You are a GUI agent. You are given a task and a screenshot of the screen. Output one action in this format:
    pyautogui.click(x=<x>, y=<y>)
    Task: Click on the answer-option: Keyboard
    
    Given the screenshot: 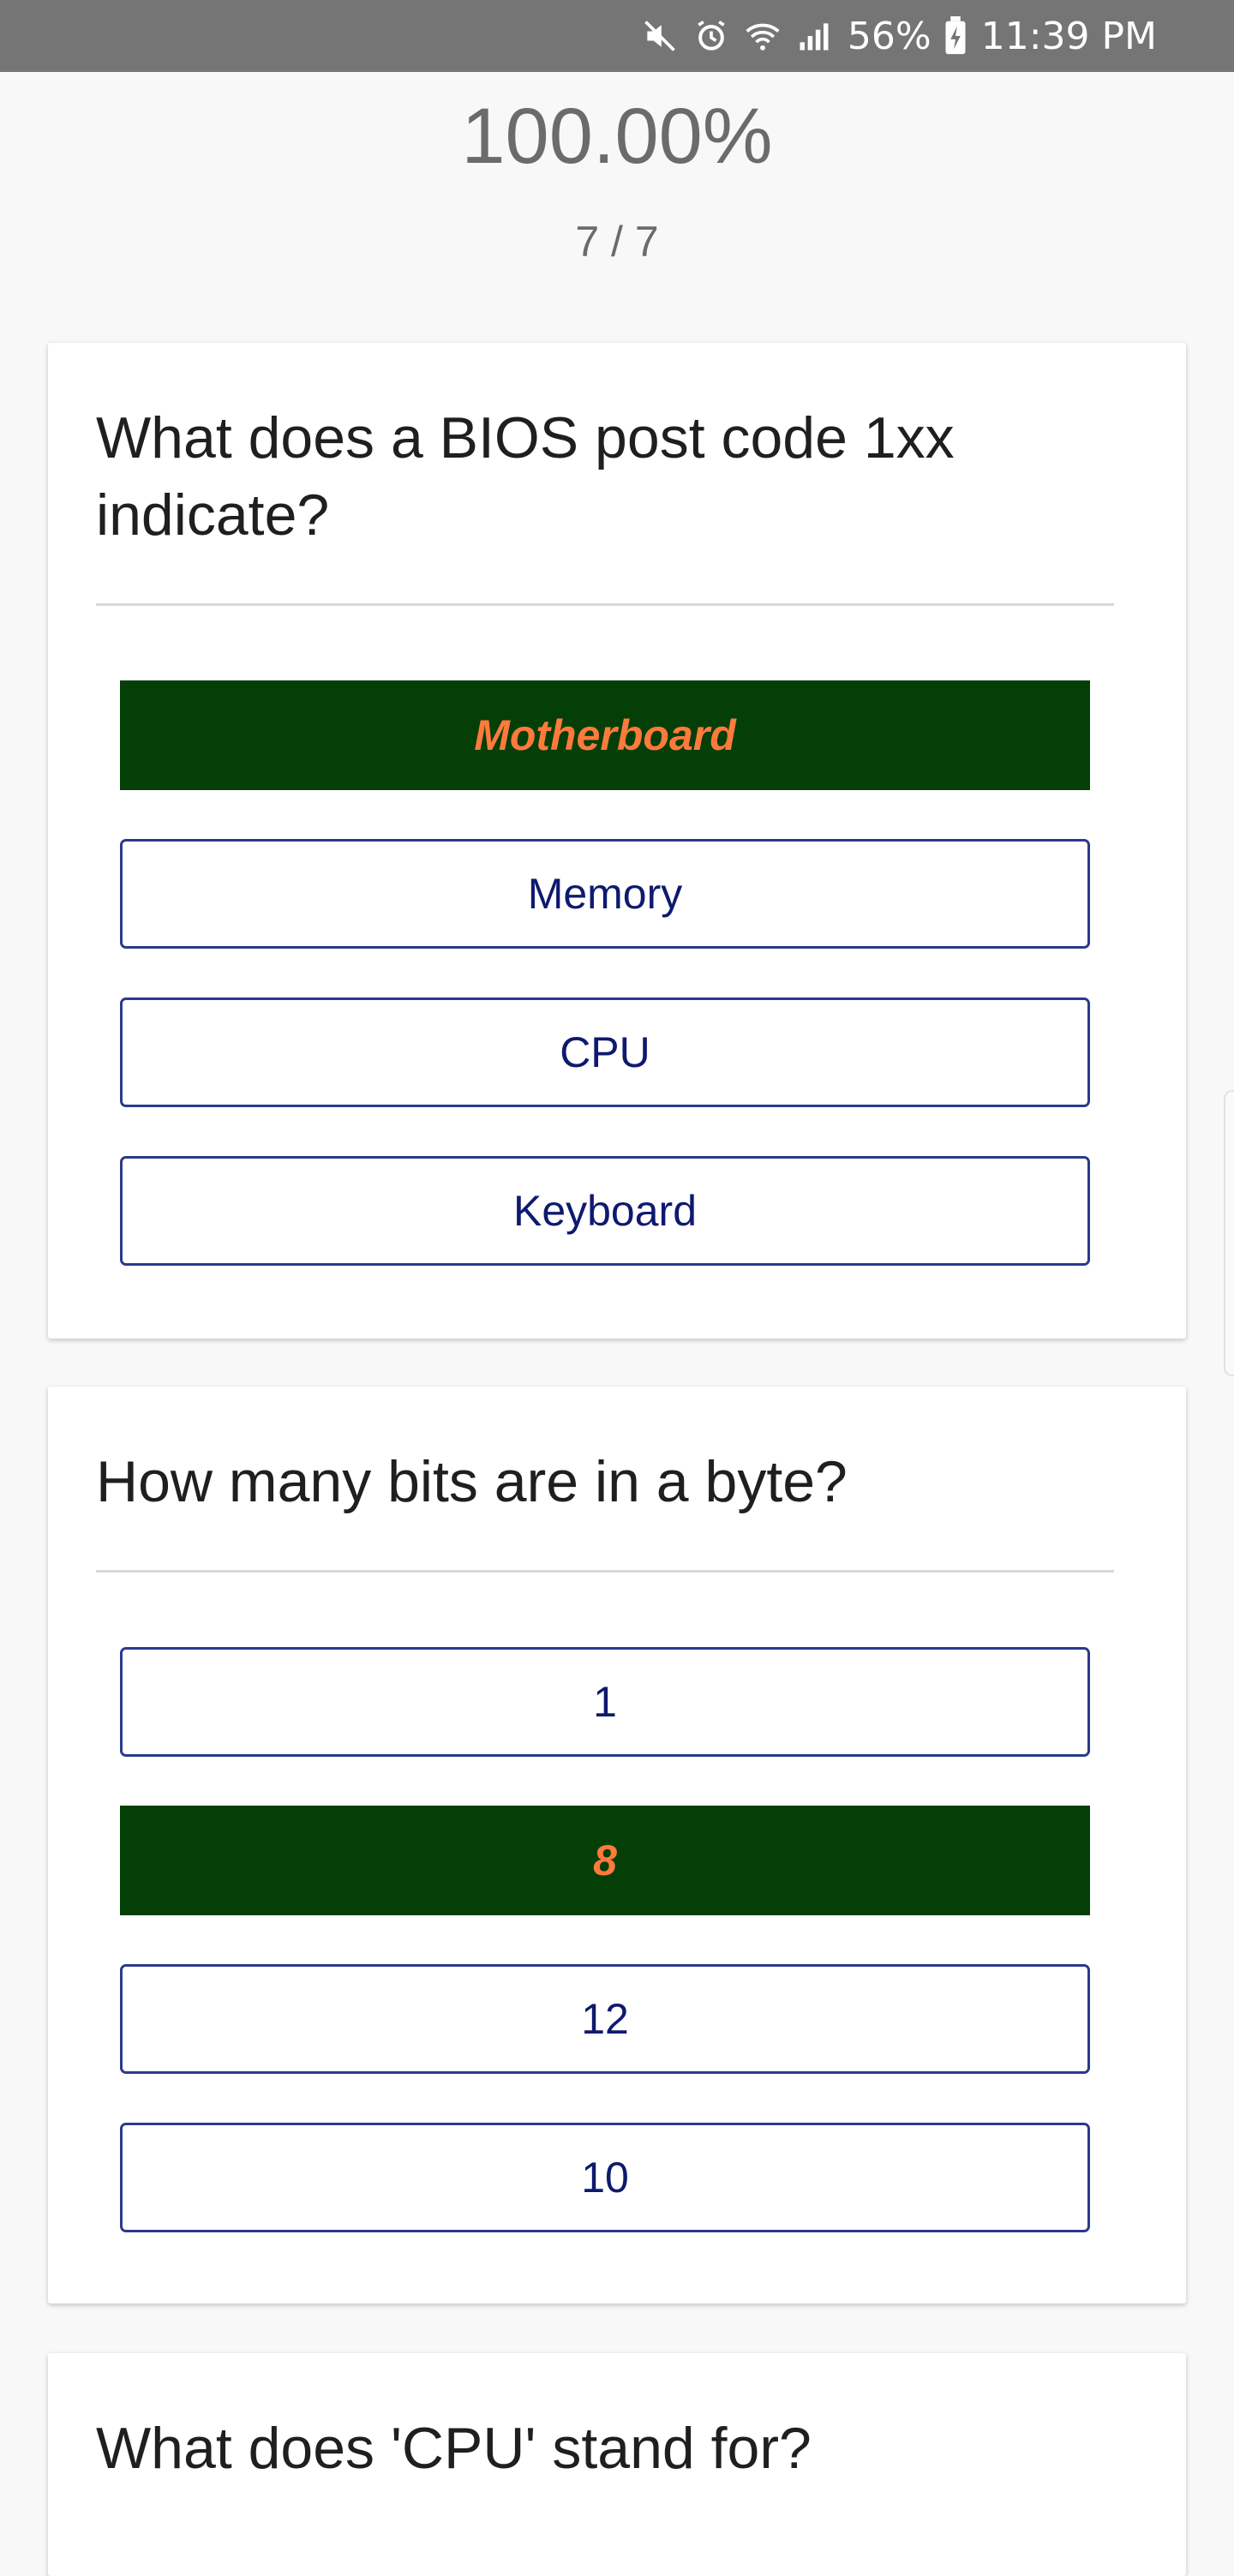 What is the action you would take?
    pyautogui.click(x=605, y=1211)
    